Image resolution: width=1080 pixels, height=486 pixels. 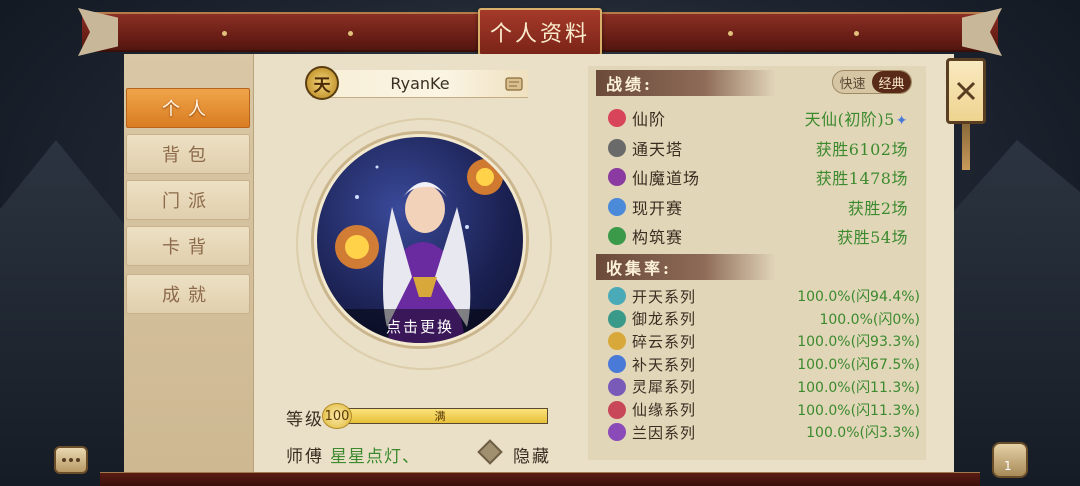 I want to click on edit-name-icon, so click(x=515, y=84).